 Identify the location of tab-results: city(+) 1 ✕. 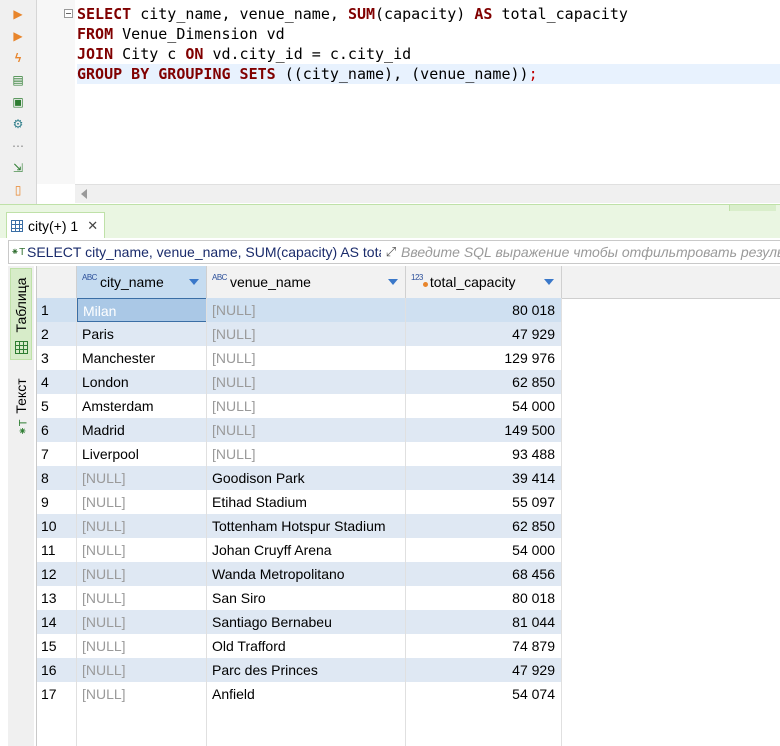
(56, 225).